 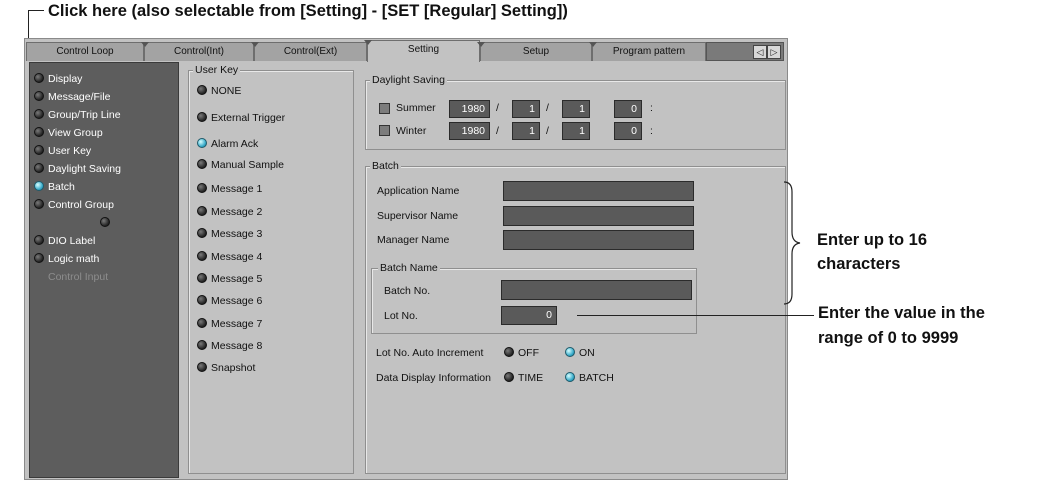 What do you see at coordinates (197, 51) in the screenshot?
I see `tab-control-int: Control(Int)` at bounding box center [197, 51].